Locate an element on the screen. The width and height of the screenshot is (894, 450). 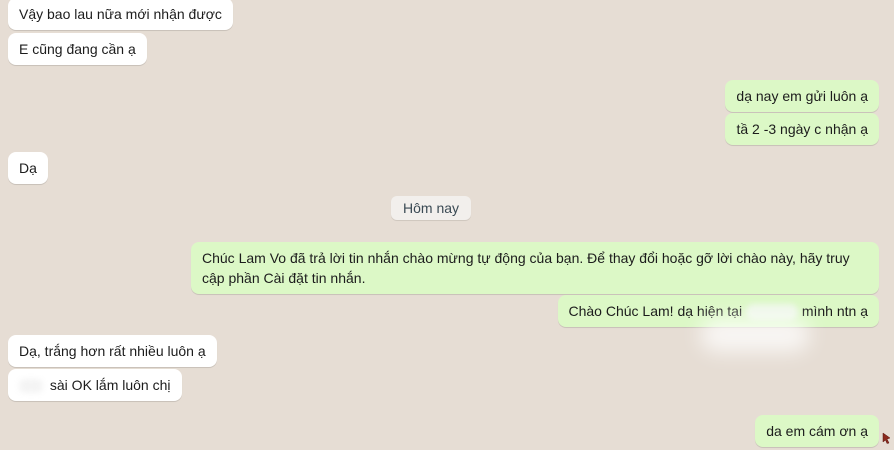
outgoing-message: tầ 2 -3 ngày c nhận ạ is located at coordinates (802, 129).